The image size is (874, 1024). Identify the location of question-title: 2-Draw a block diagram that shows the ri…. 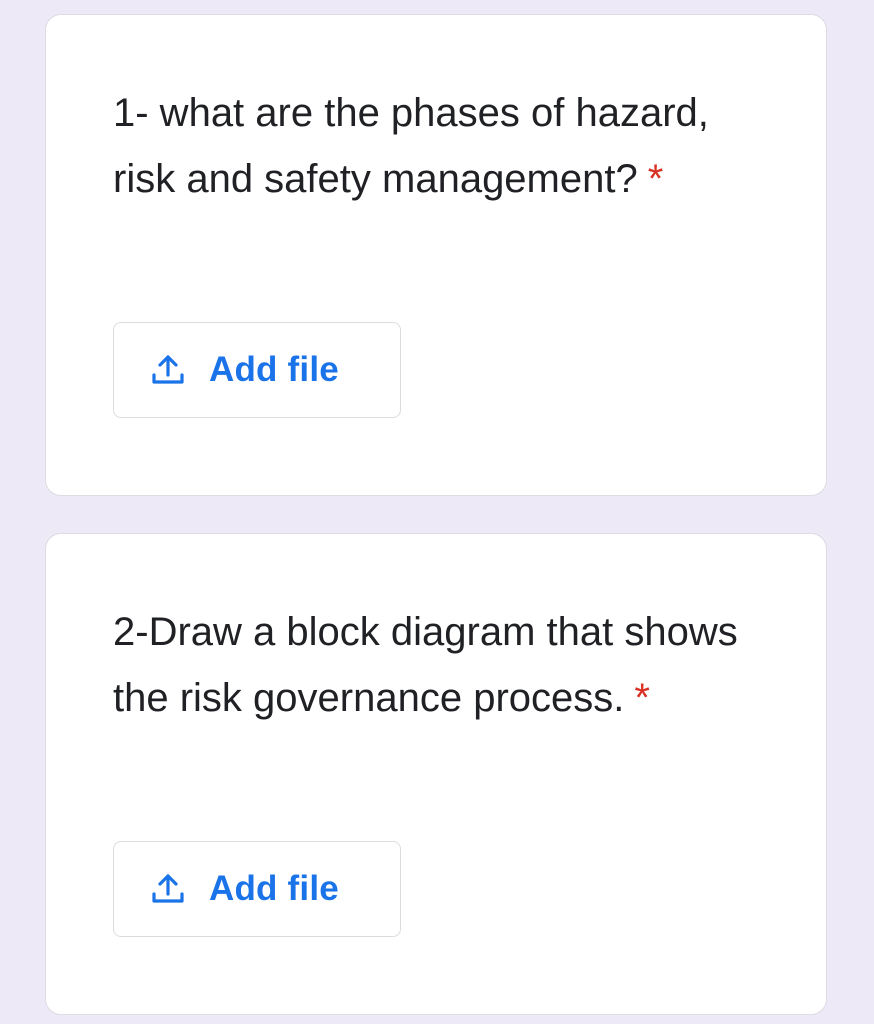
(433, 665).